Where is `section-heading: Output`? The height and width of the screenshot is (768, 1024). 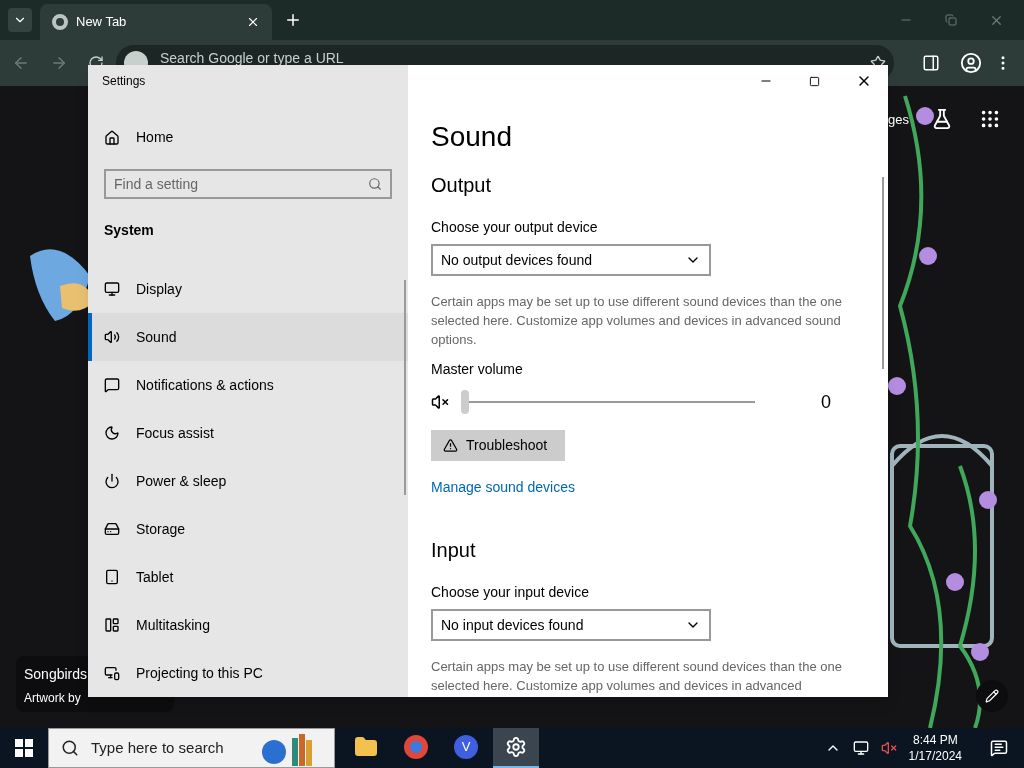
section-heading: Output is located at coordinates (462, 185).